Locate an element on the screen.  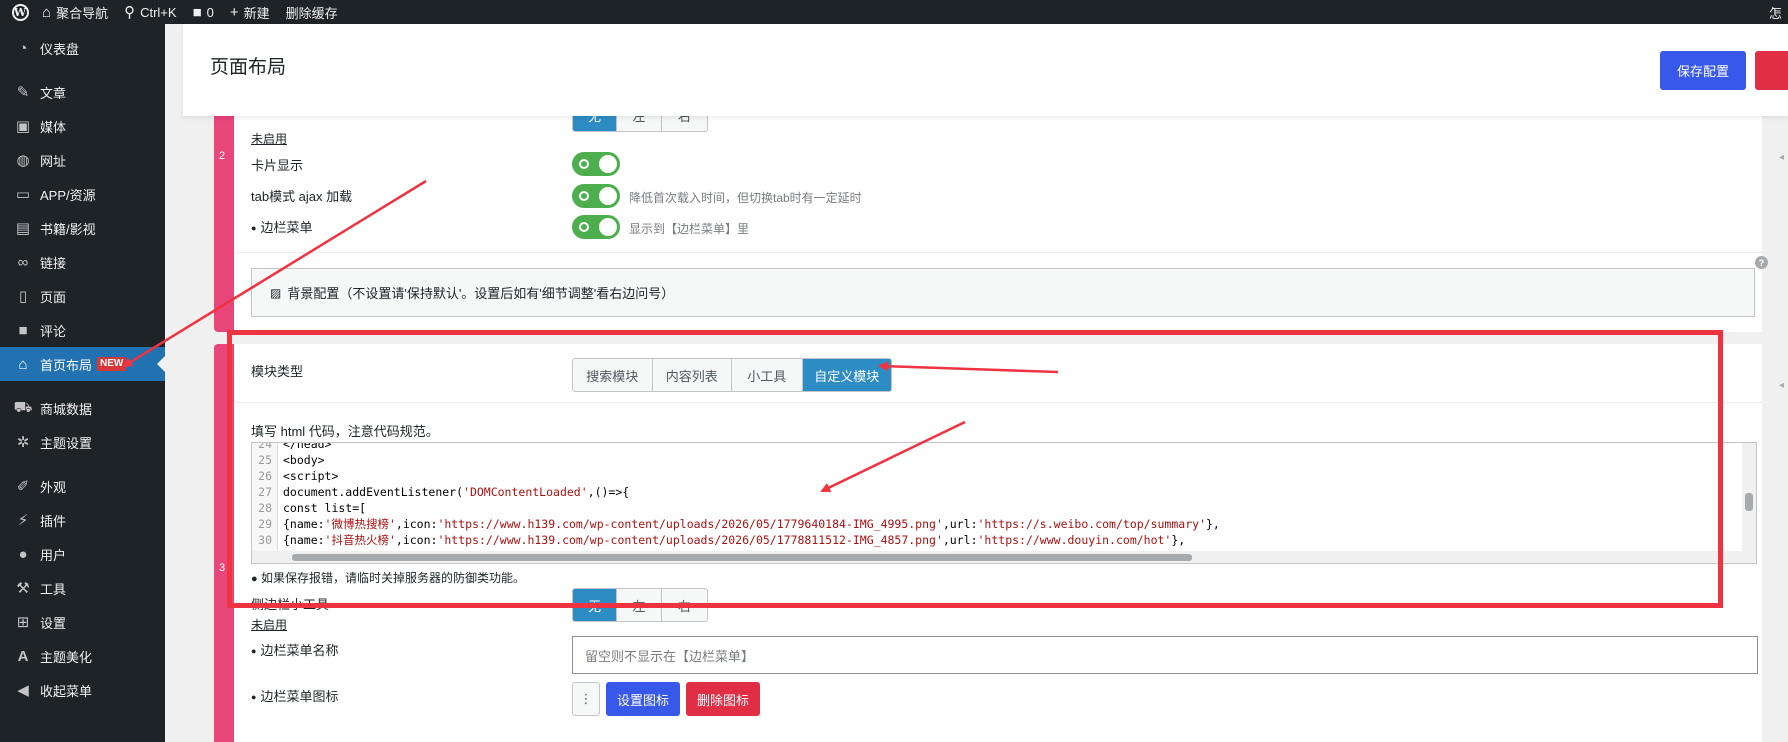
sidebar-item-settings: ⊞ 设置 is located at coordinates (82, 622).